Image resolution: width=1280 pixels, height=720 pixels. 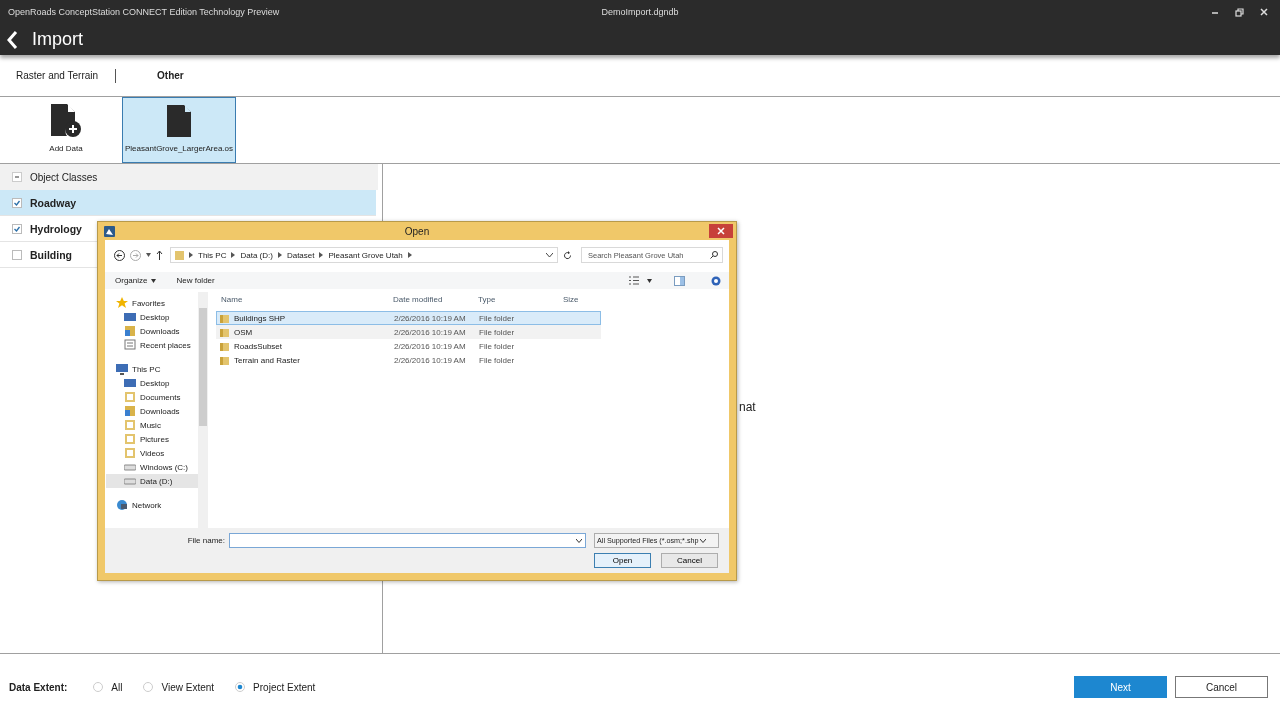 What do you see at coordinates (108, 687) in the screenshot?
I see `radio-option: All` at bounding box center [108, 687].